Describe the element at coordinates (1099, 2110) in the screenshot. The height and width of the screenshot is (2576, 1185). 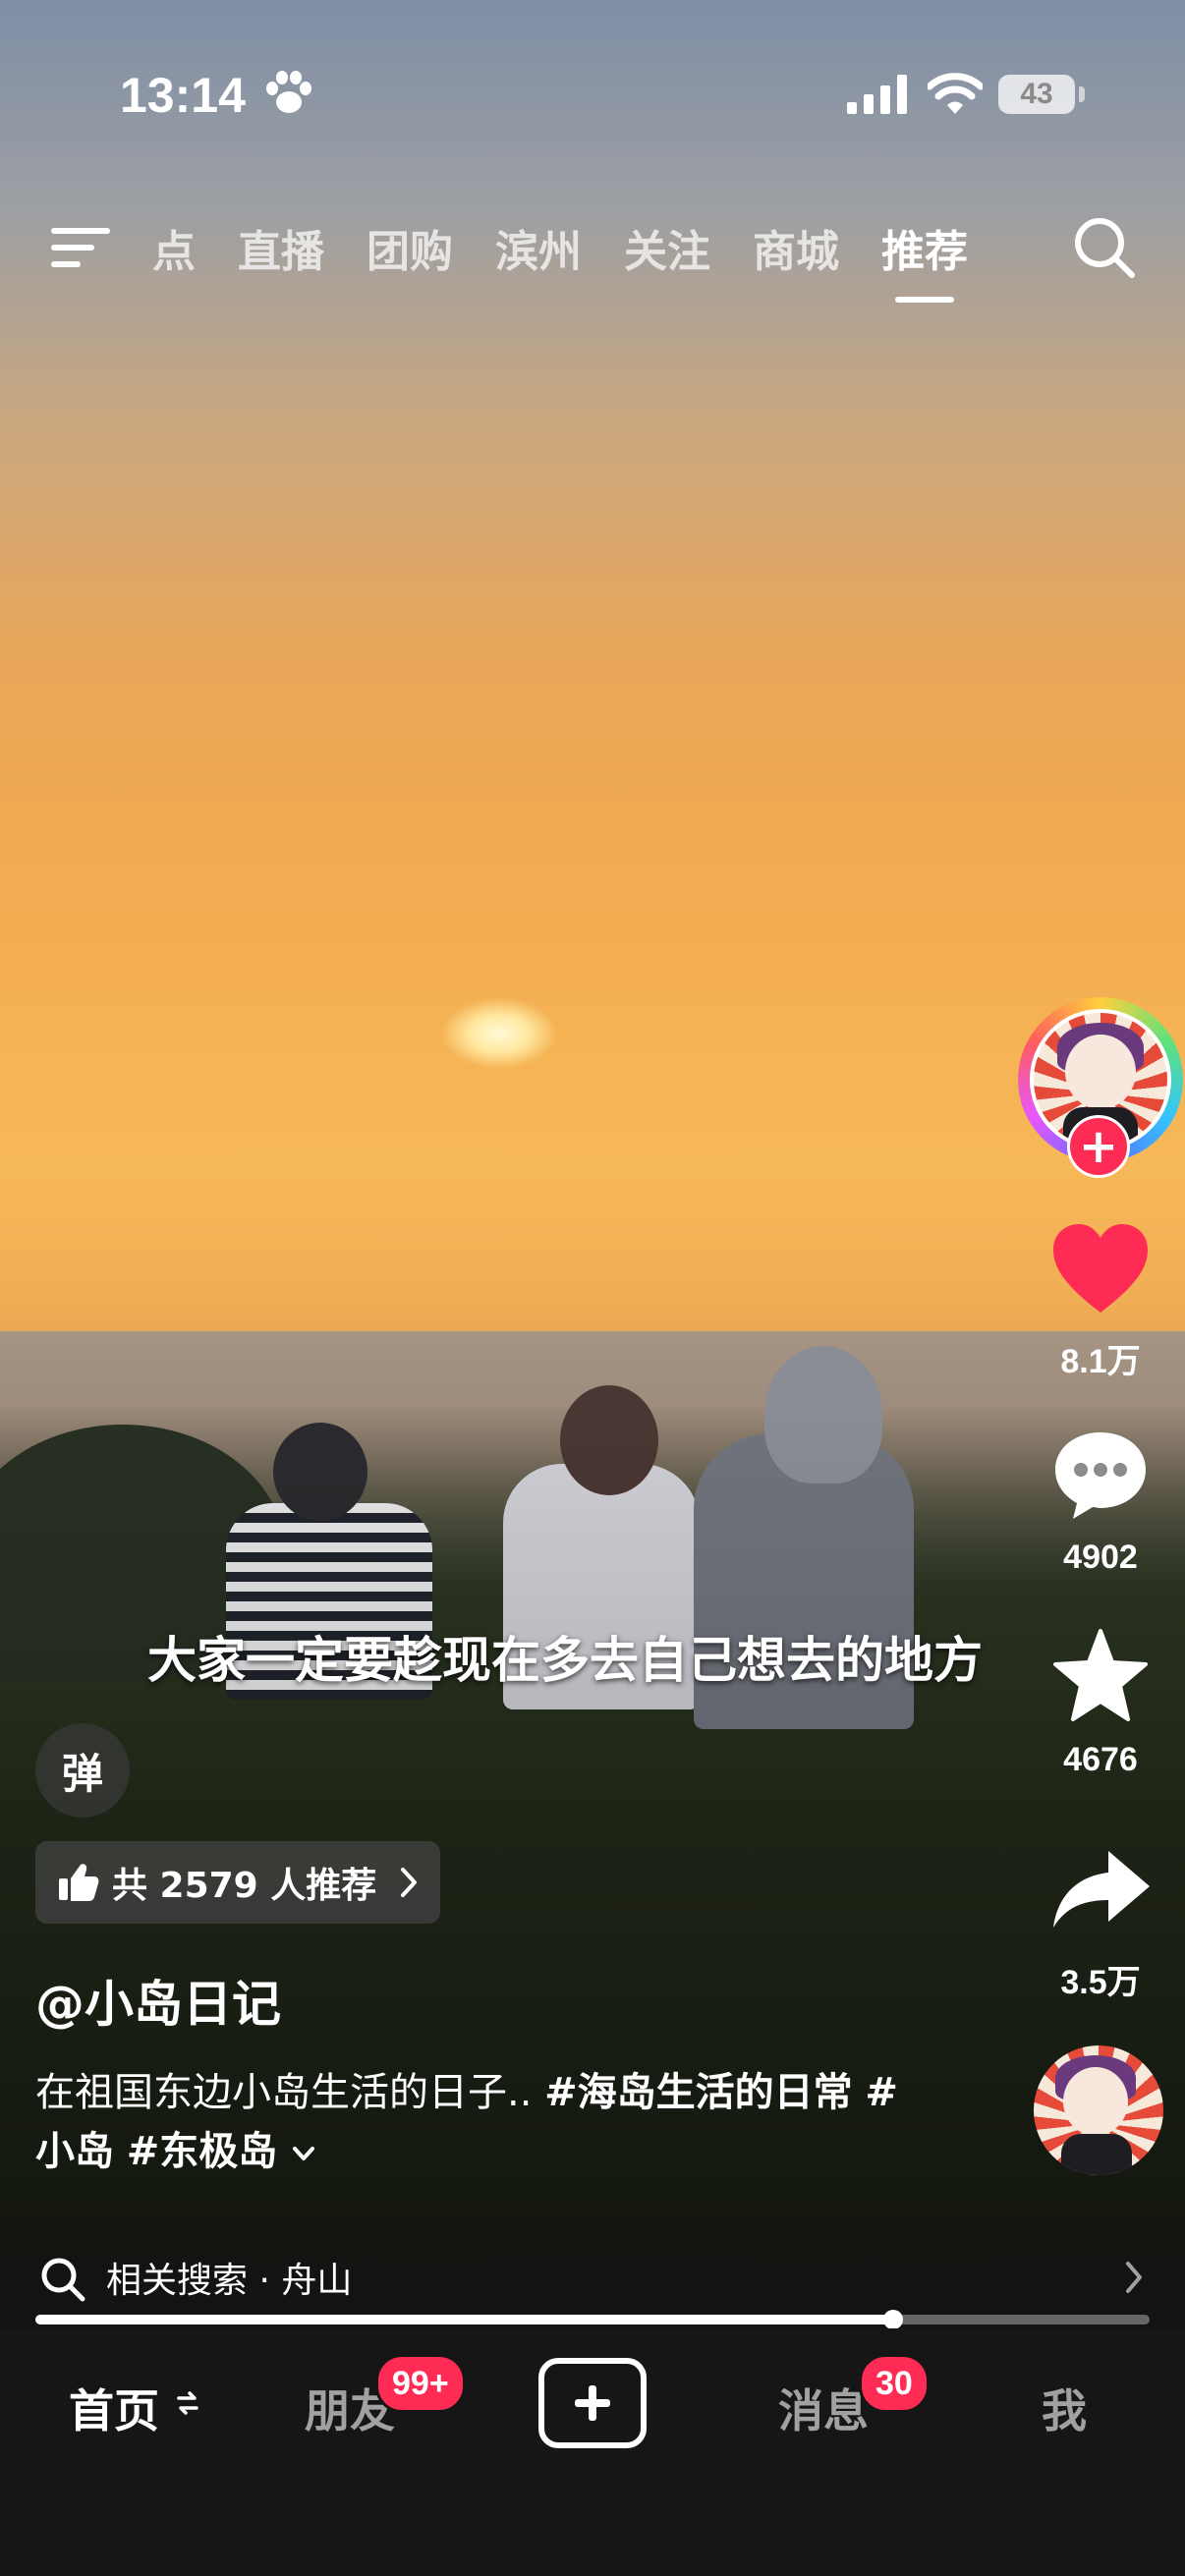
I see `music-disc` at that location.